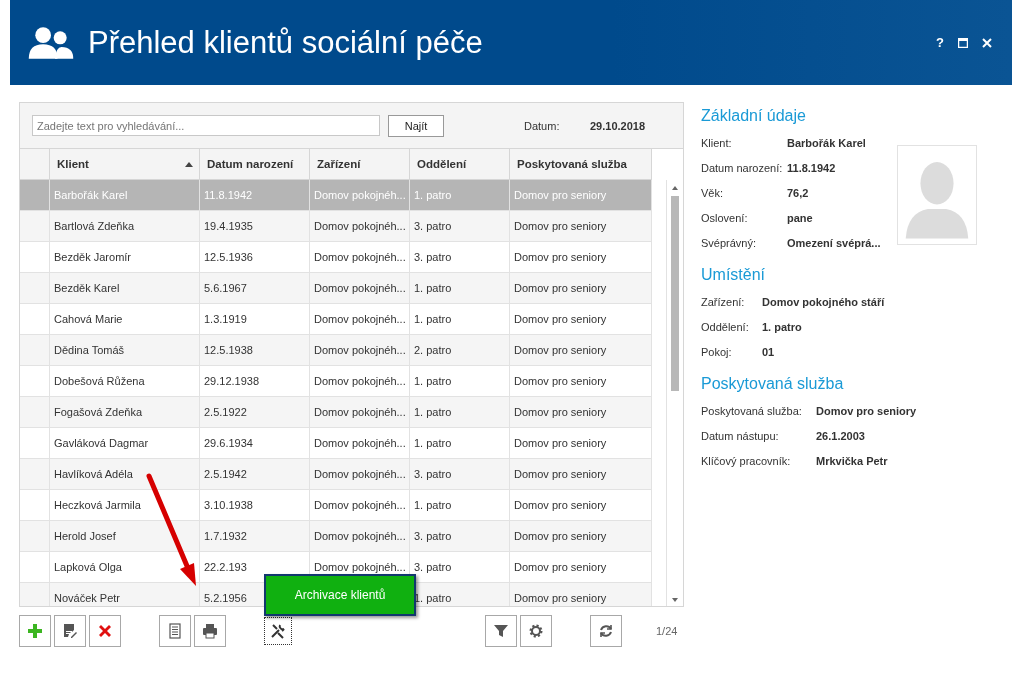 The height and width of the screenshot is (674, 1022). What do you see at coordinates (225, 474) in the screenshot?
I see `table-cell: 2.5.1942` at bounding box center [225, 474].